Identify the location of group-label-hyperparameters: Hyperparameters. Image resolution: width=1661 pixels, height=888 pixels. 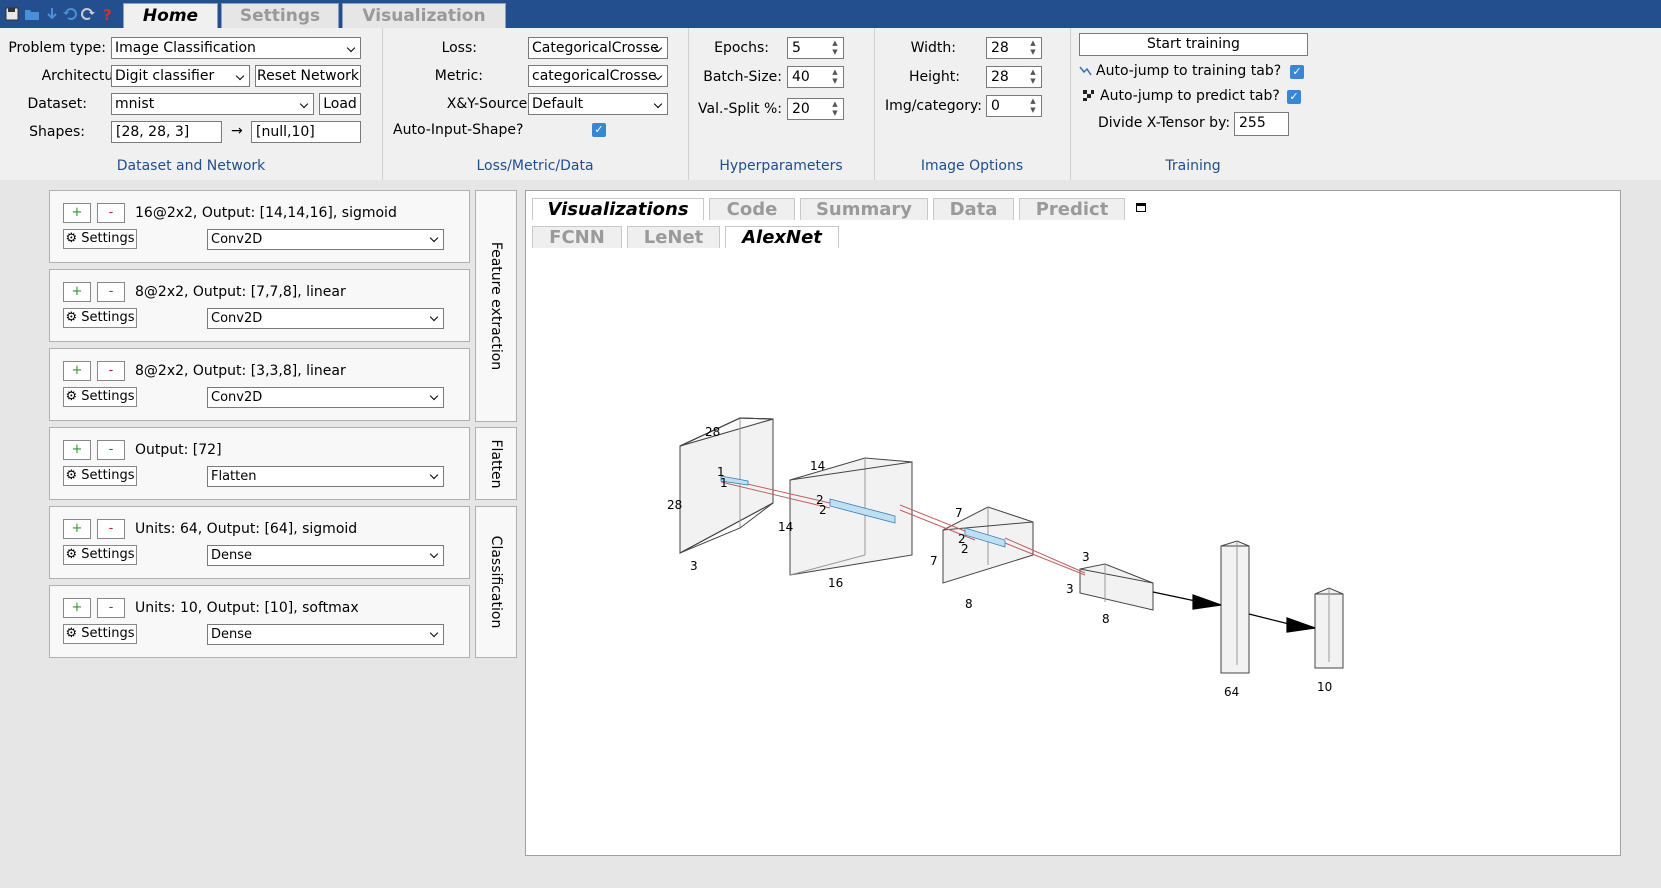
(781, 166).